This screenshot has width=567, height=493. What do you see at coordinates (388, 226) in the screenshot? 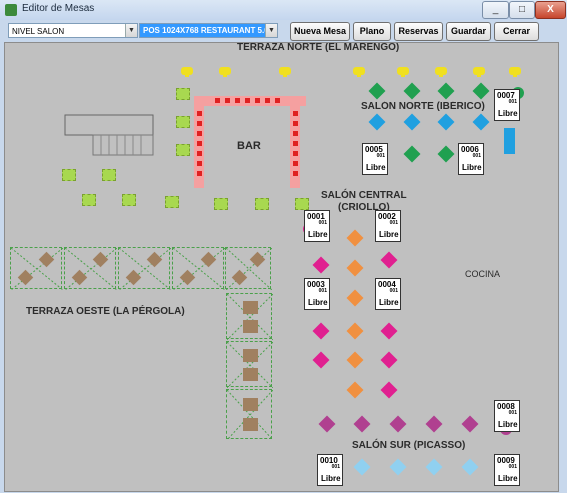
I see `table-card: 0002 001 Libre` at bounding box center [388, 226].